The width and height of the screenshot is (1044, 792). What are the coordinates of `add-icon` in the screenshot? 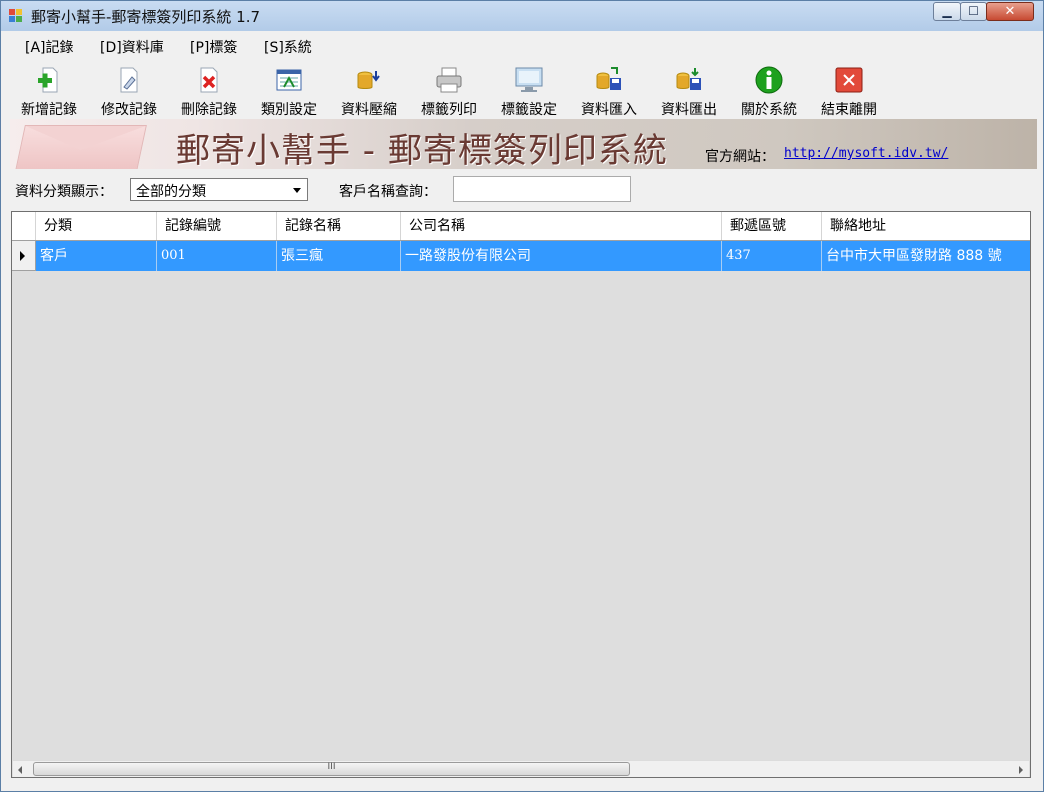 It's located at (48, 80).